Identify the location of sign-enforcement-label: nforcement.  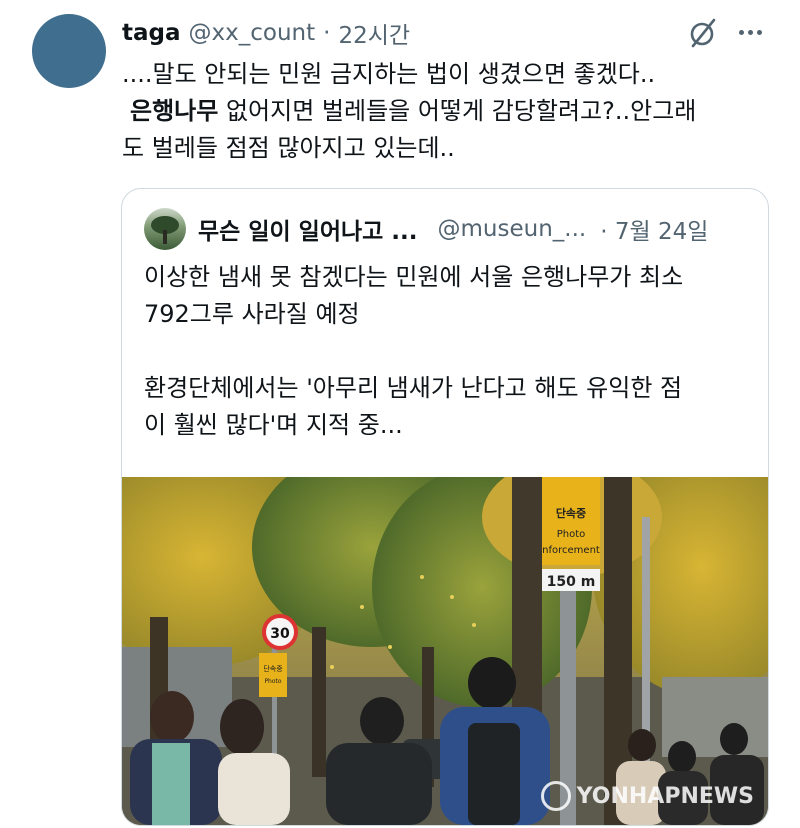
(571, 550).